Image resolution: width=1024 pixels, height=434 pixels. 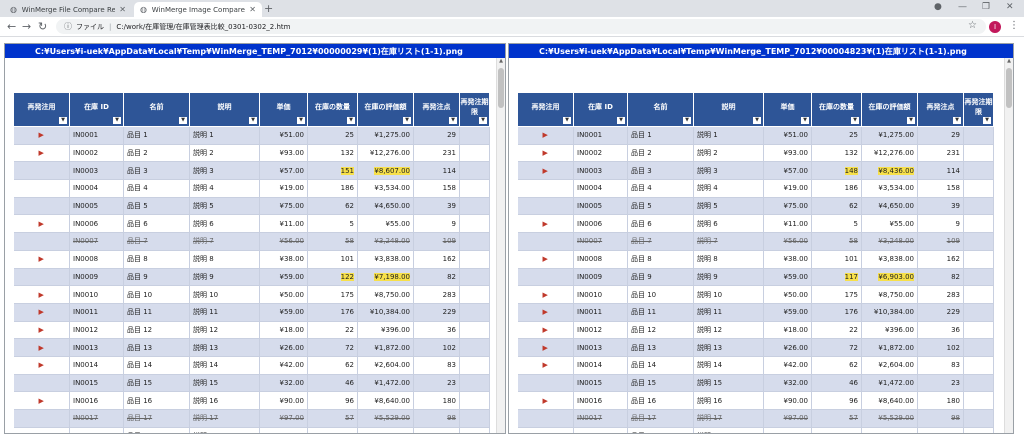 I want to click on unit-price-cell: ¥97.00, so click(x=283, y=418).